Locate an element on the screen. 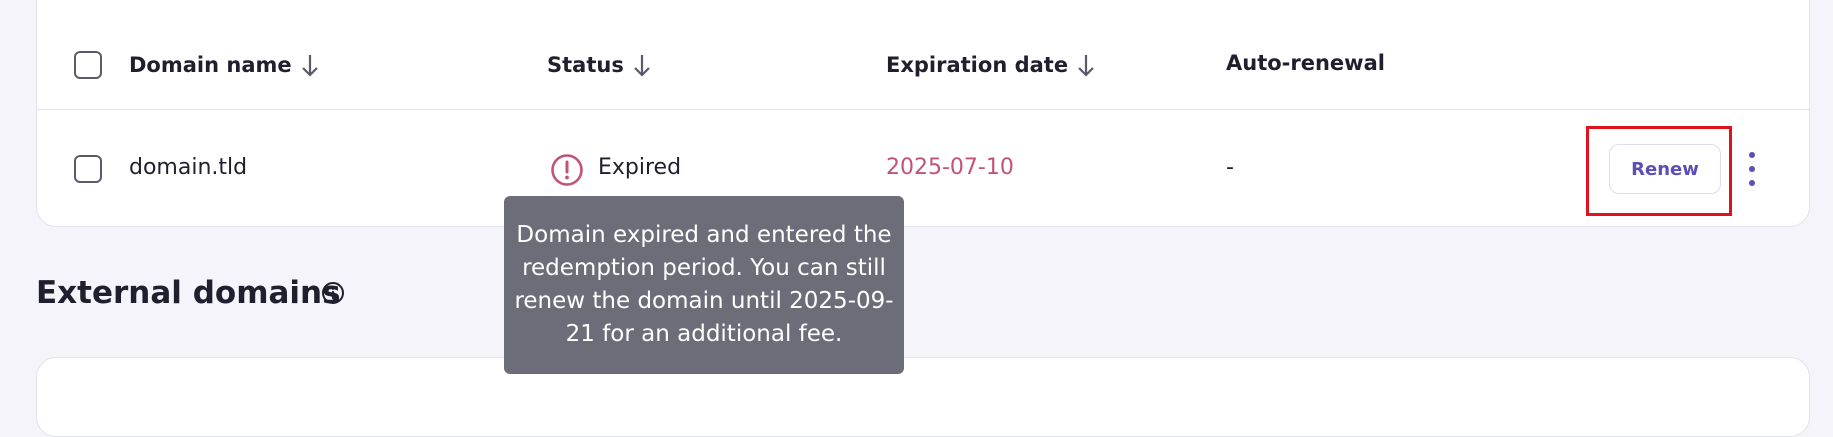 Image resolution: width=1833 pixels, height=437 pixels. external-domains-title: External domains is located at coordinates (188, 293).